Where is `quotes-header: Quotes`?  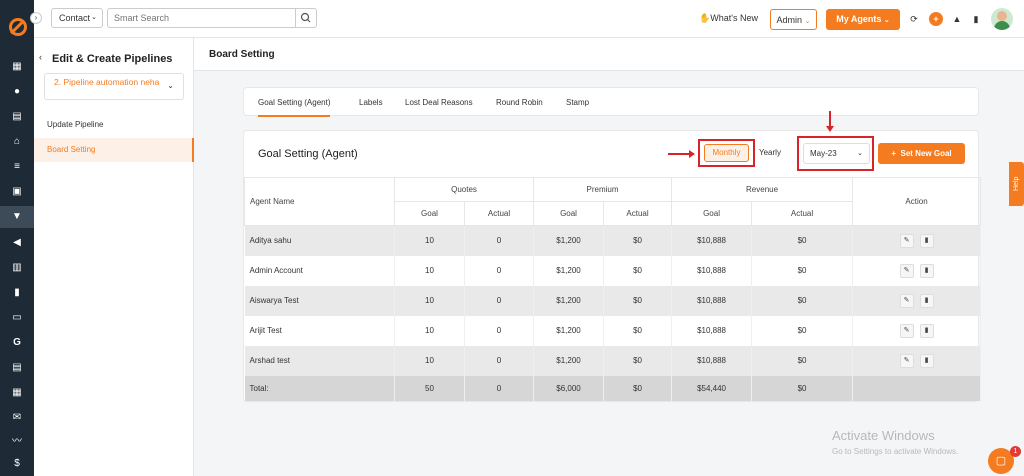
quotes-header: Quotes is located at coordinates (464, 189).